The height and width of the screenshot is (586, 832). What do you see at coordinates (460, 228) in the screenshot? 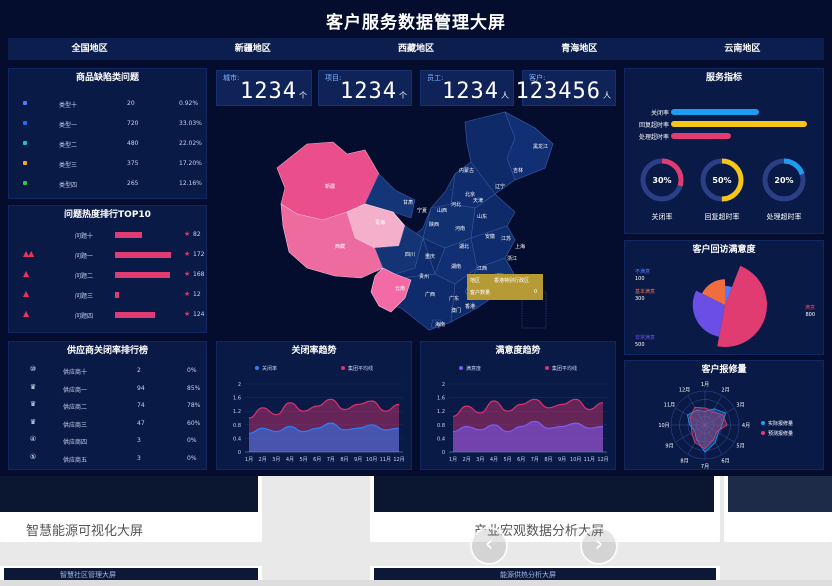
I see `map-label: 河南` at bounding box center [460, 228].